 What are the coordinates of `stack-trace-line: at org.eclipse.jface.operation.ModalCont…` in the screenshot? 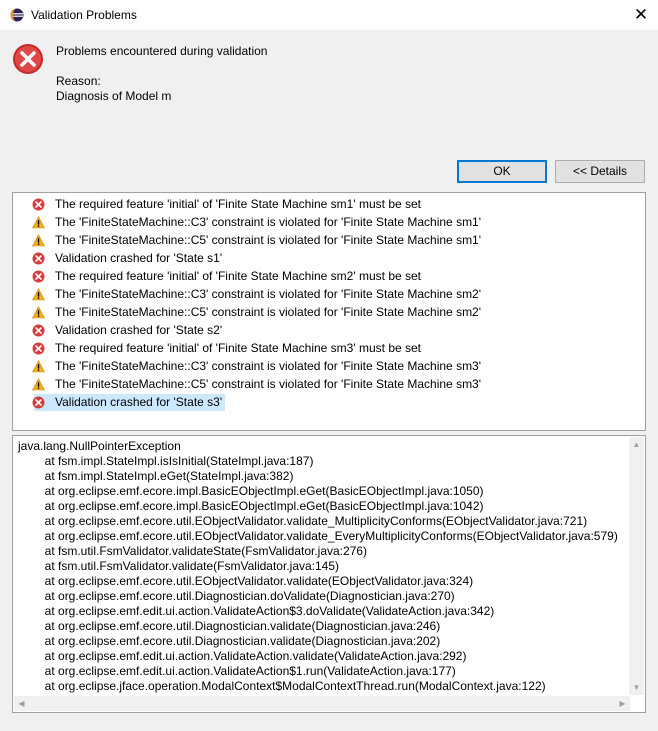 It's located at (282, 686).